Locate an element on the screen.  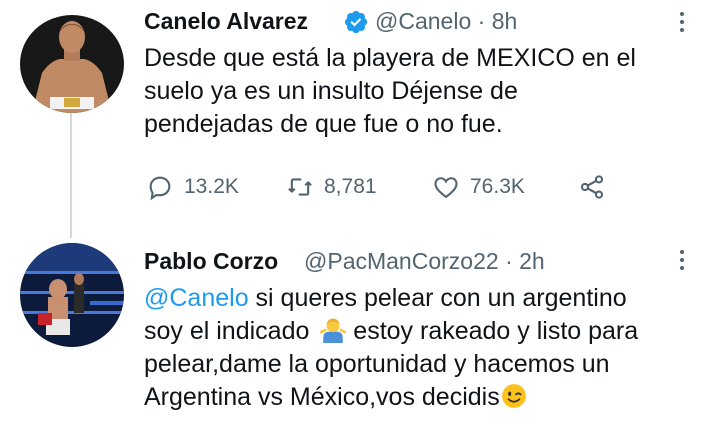
person-shrugging-emoji is located at coordinates (333, 330).